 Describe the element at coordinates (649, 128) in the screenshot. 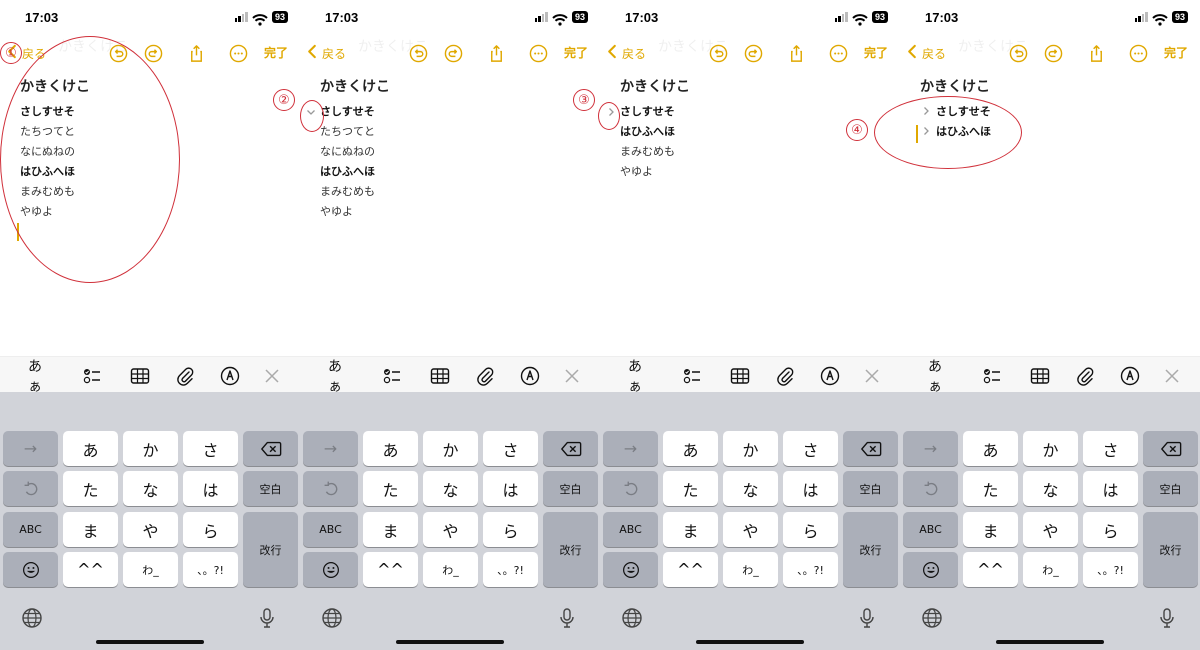

I see `note-body: かきくけこ さしすせそ はひふへほ まみむめも やゆよ` at that location.